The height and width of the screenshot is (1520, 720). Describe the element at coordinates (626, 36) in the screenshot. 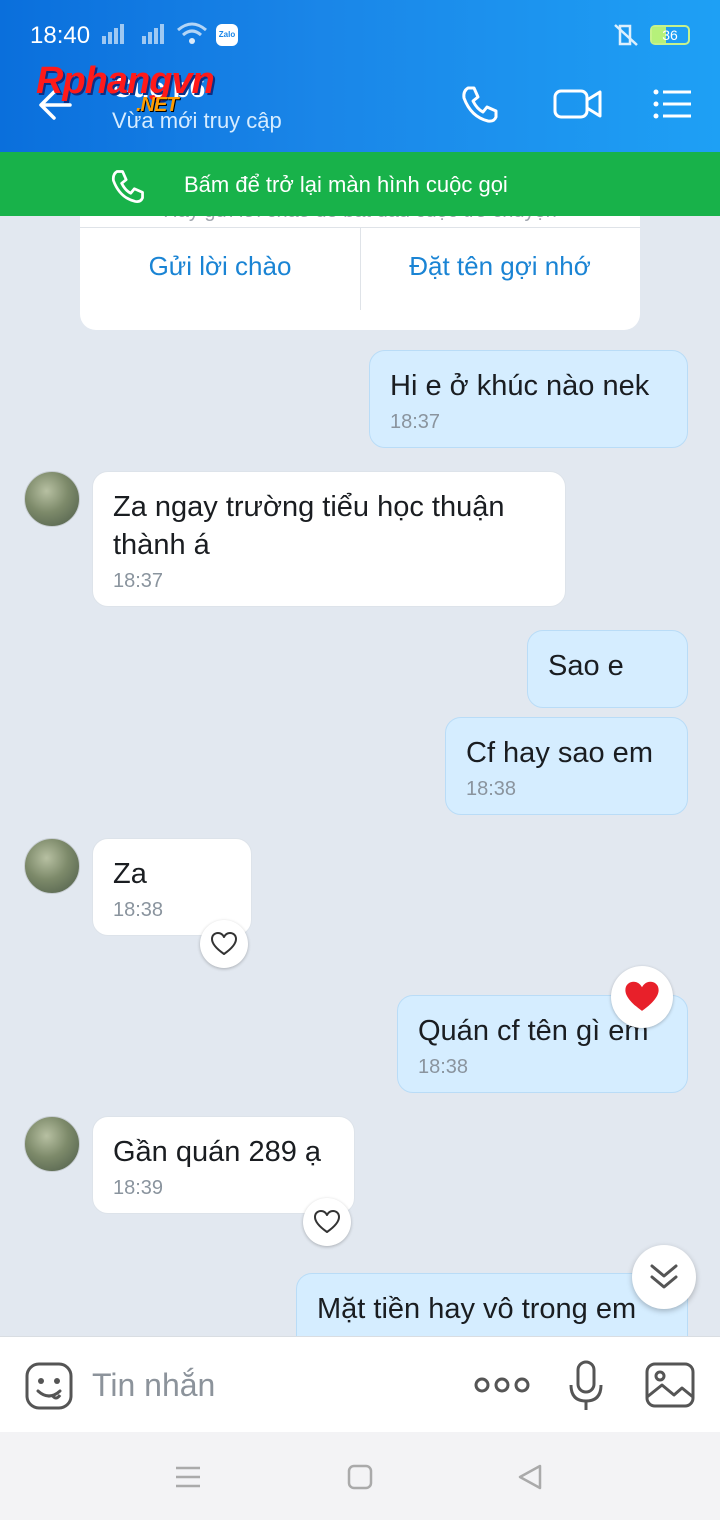

I see `mute-vibrate-icon` at that location.